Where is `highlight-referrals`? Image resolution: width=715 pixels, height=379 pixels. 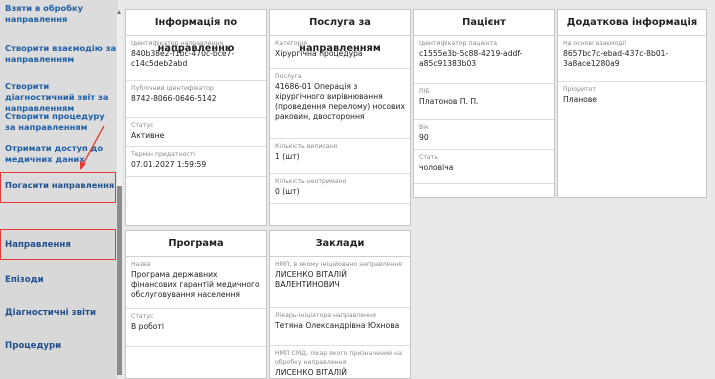
highlight-referrals is located at coordinates (58, 244).